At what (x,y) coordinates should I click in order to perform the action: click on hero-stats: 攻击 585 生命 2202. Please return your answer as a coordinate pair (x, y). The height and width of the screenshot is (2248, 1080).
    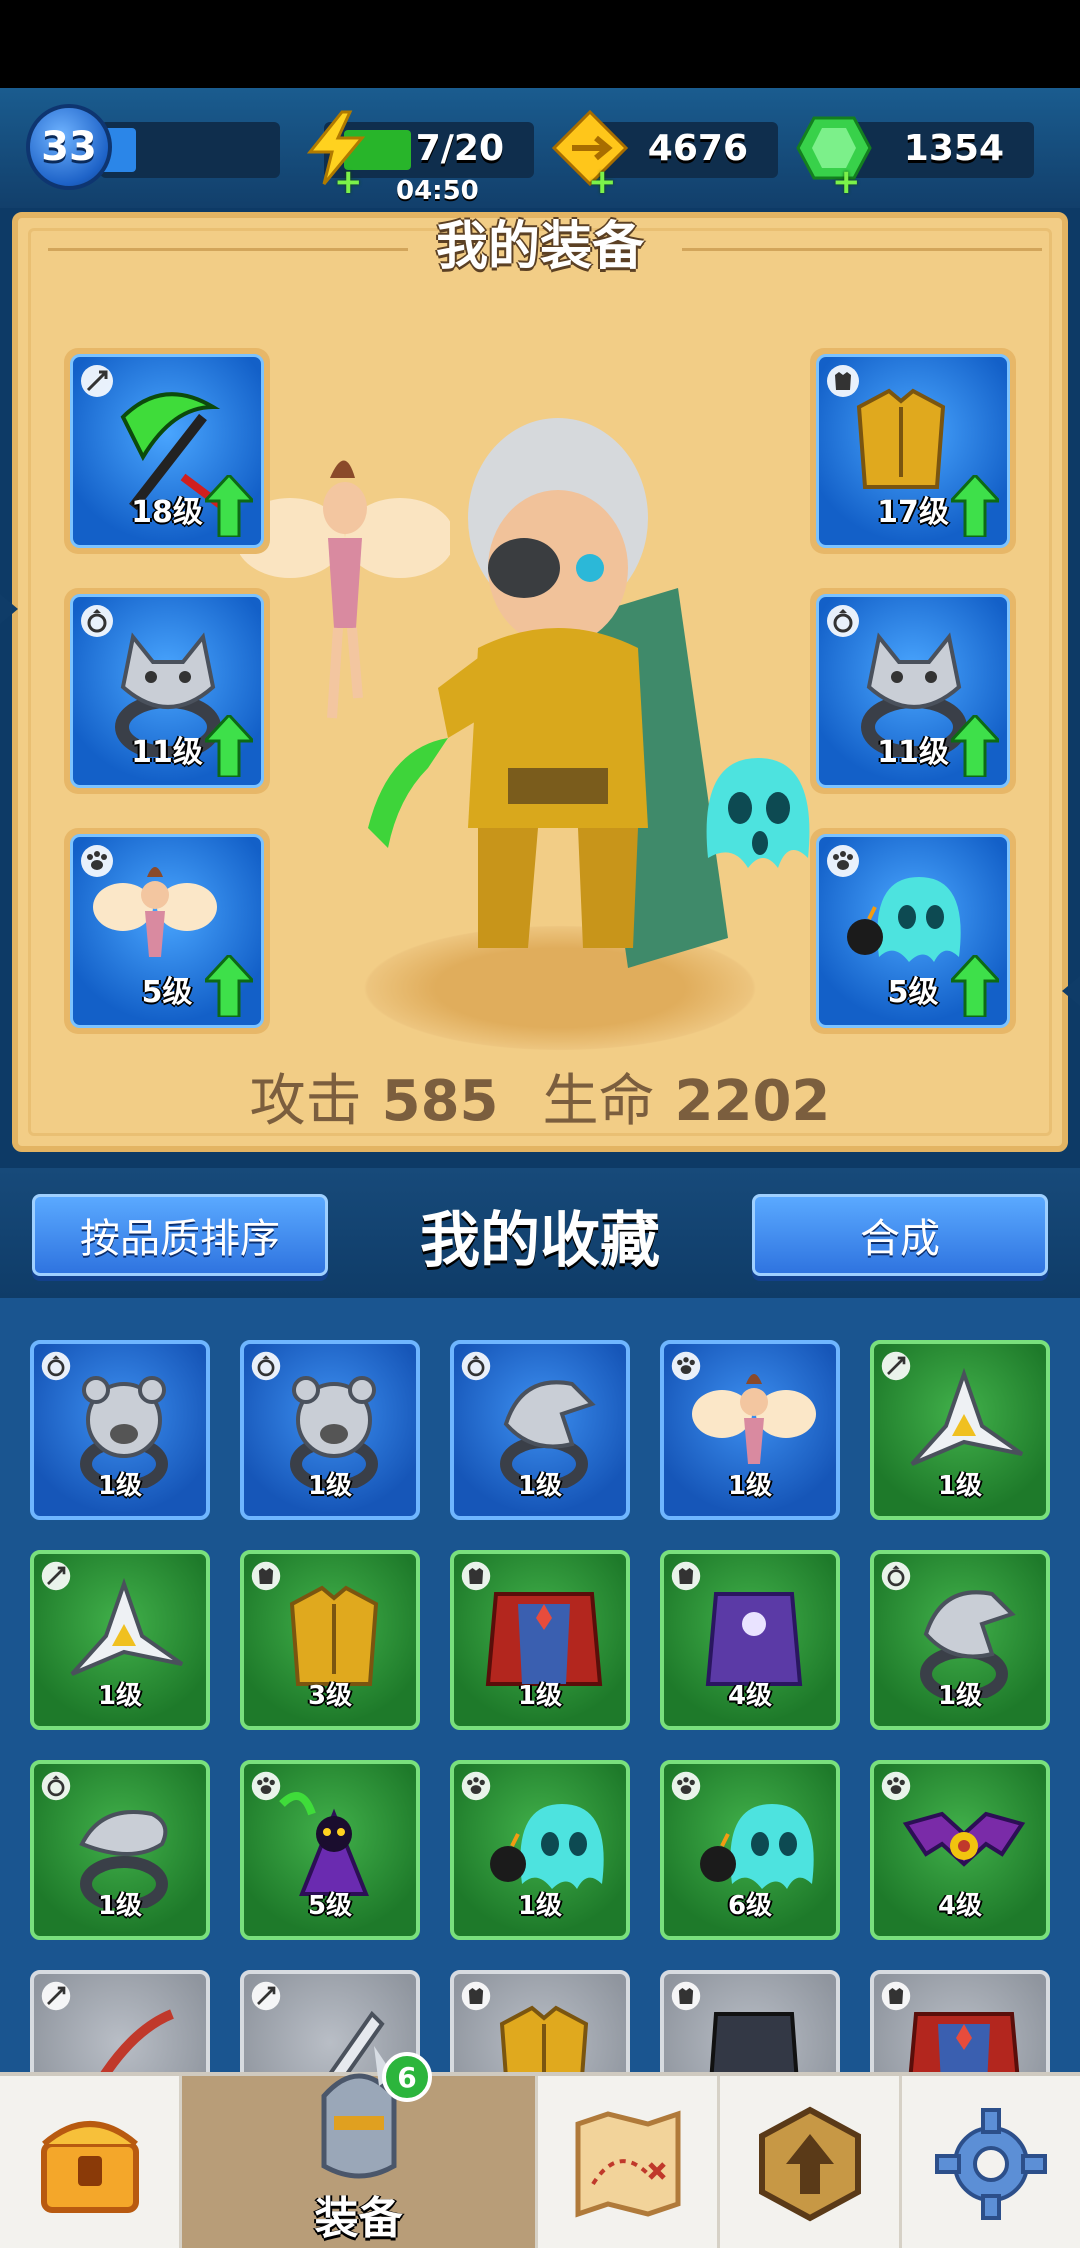
    Looking at the image, I should click on (540, 1096).